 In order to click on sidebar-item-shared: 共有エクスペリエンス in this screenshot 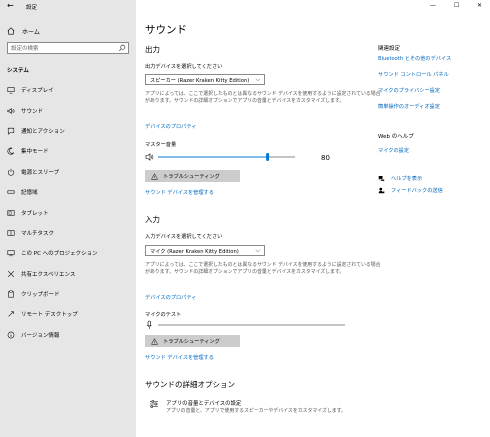, I will do `click(68, 274)`.